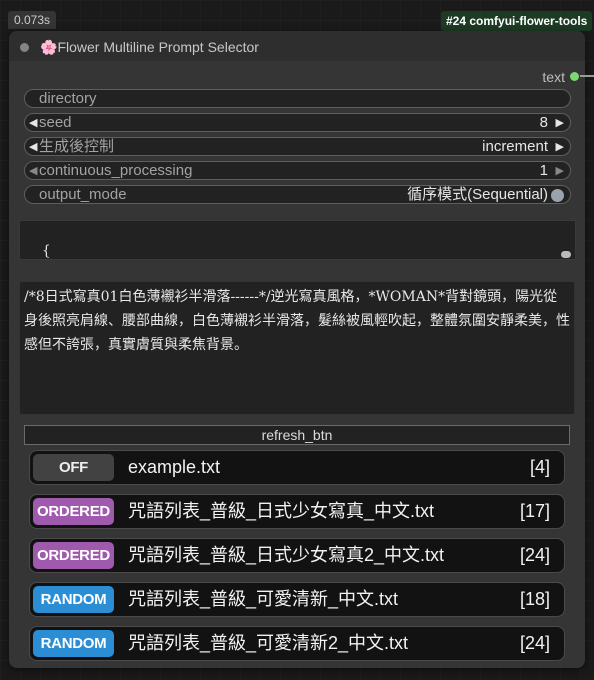  What do you see at coordinates (281, 511) in the screenshot?
I see `file-name: 咒語列表_普級_日式少女寫真_中文.txt` at bounding box center [281, 511].